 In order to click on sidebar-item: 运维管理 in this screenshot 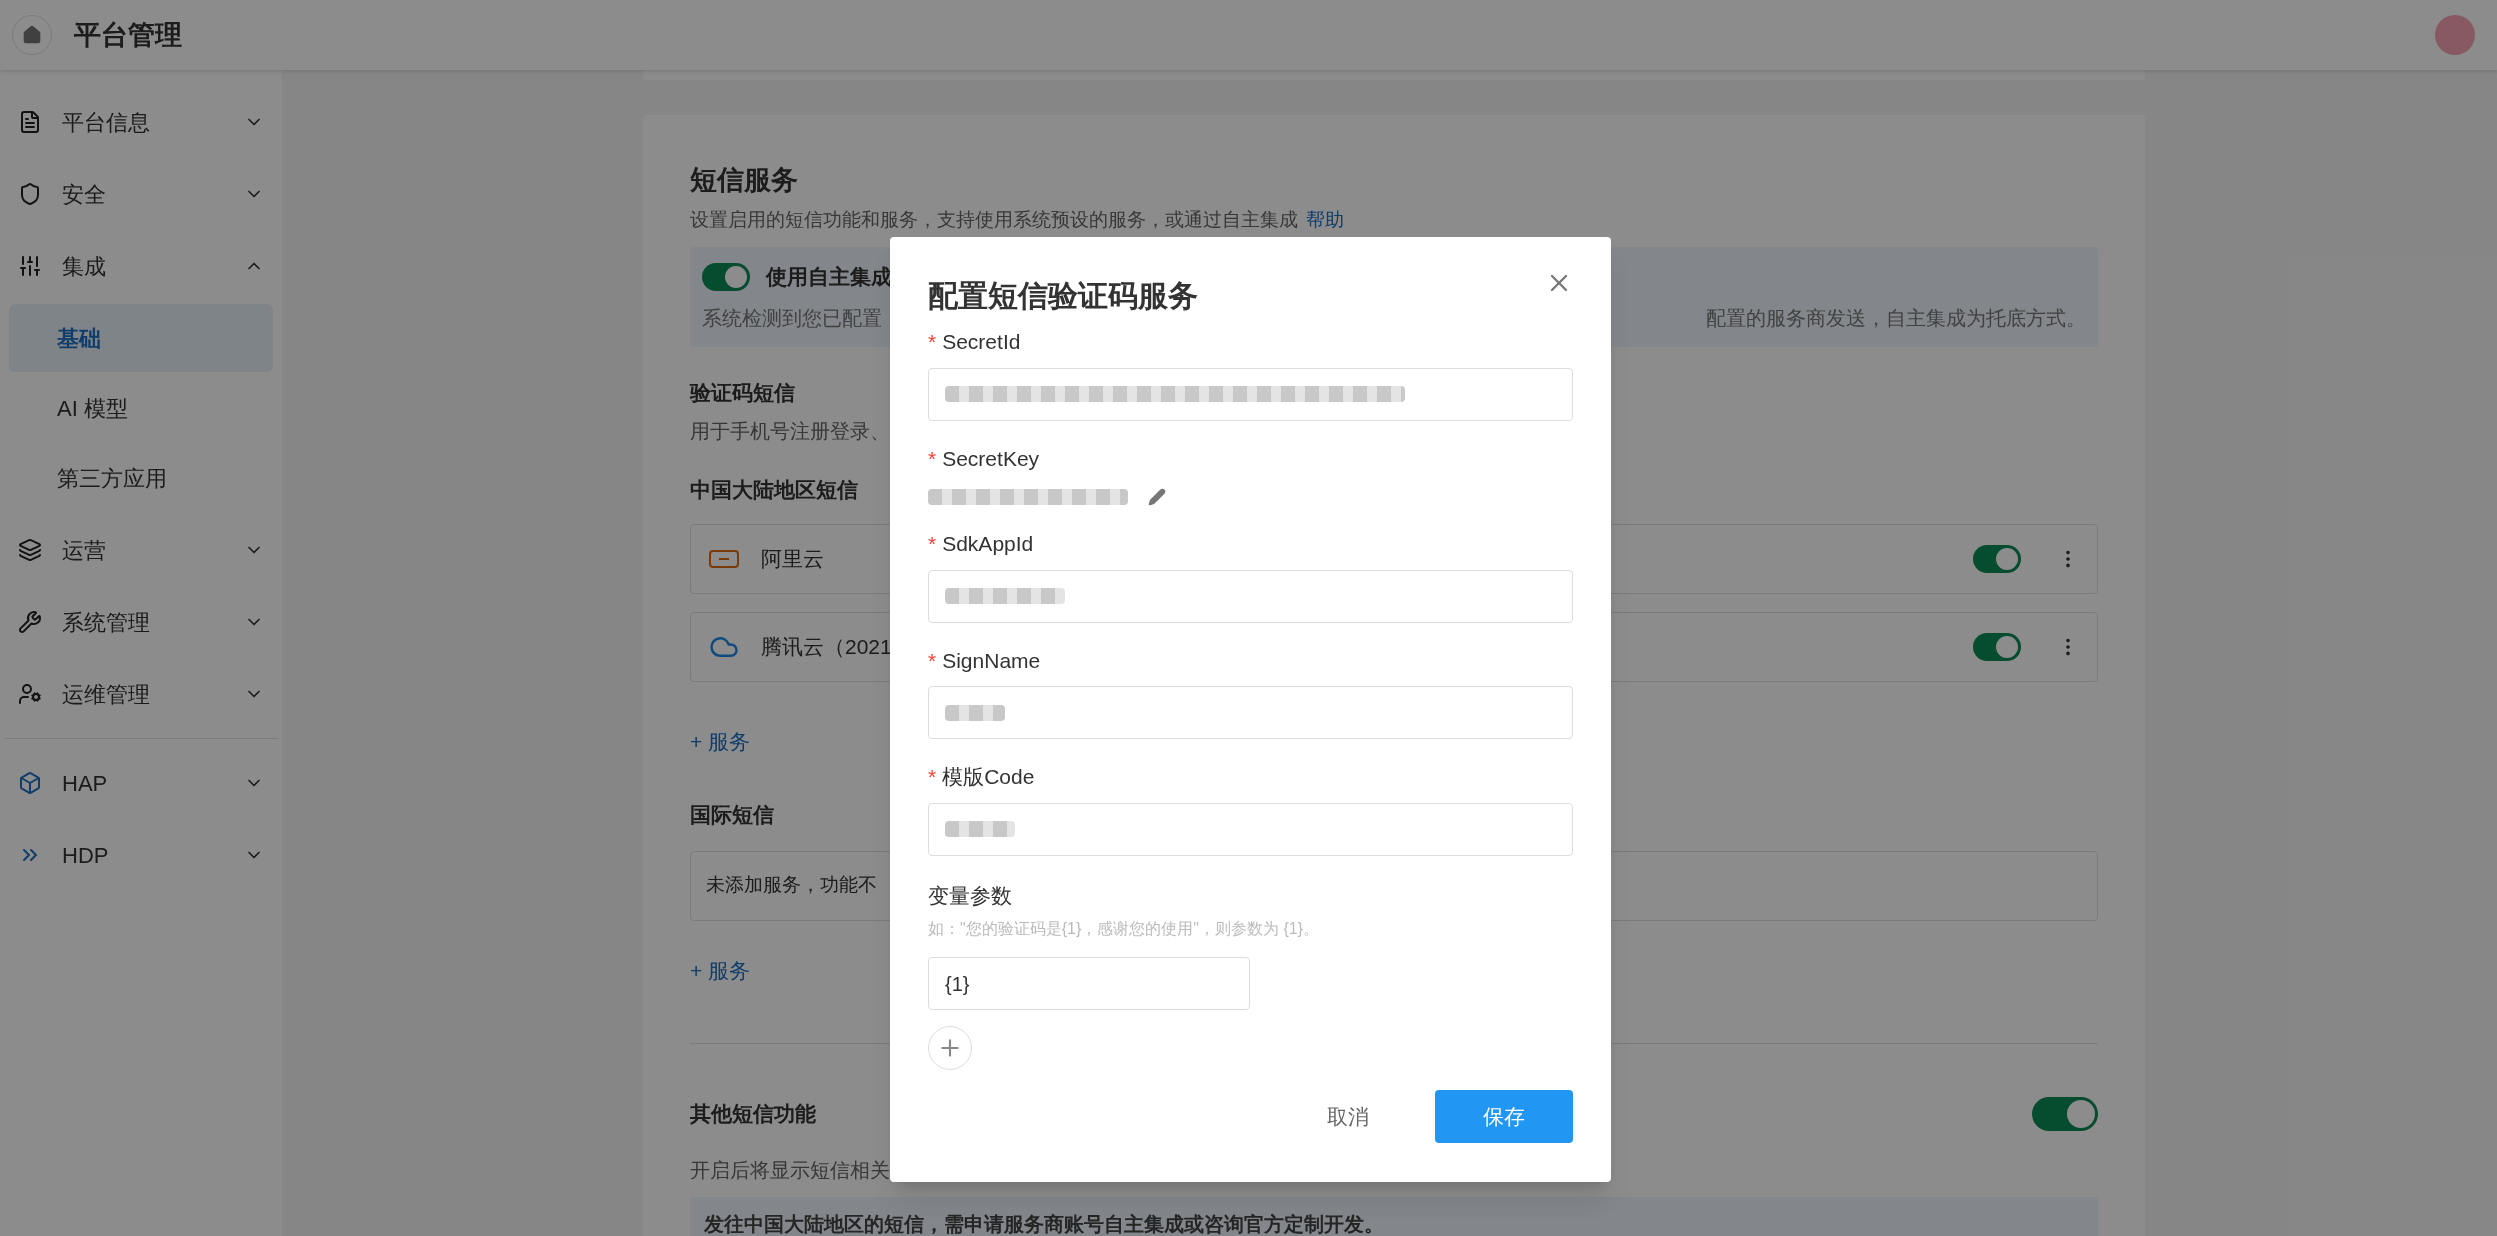, I will do `click(141, 694)`.